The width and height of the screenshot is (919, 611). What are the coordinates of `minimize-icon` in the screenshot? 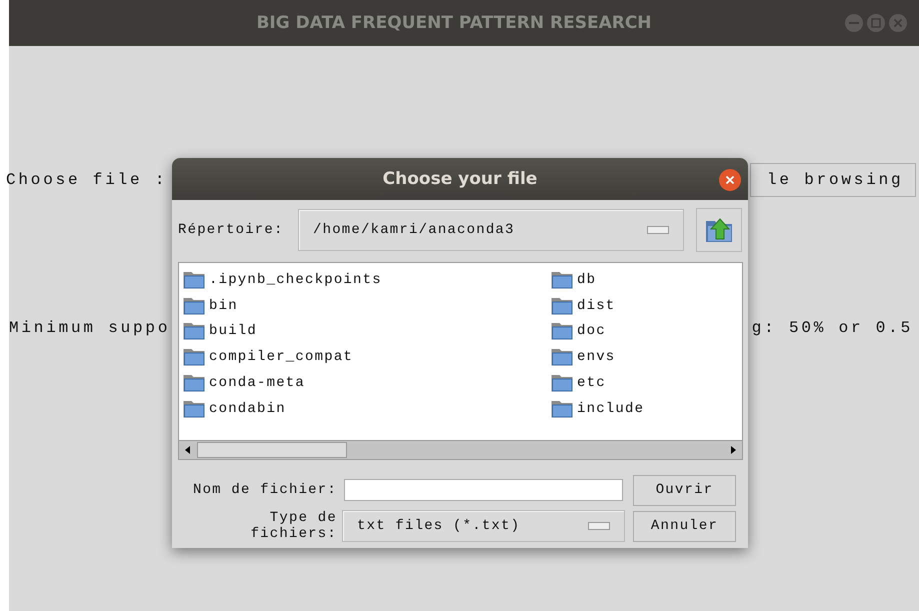 It's located at (854, 23).